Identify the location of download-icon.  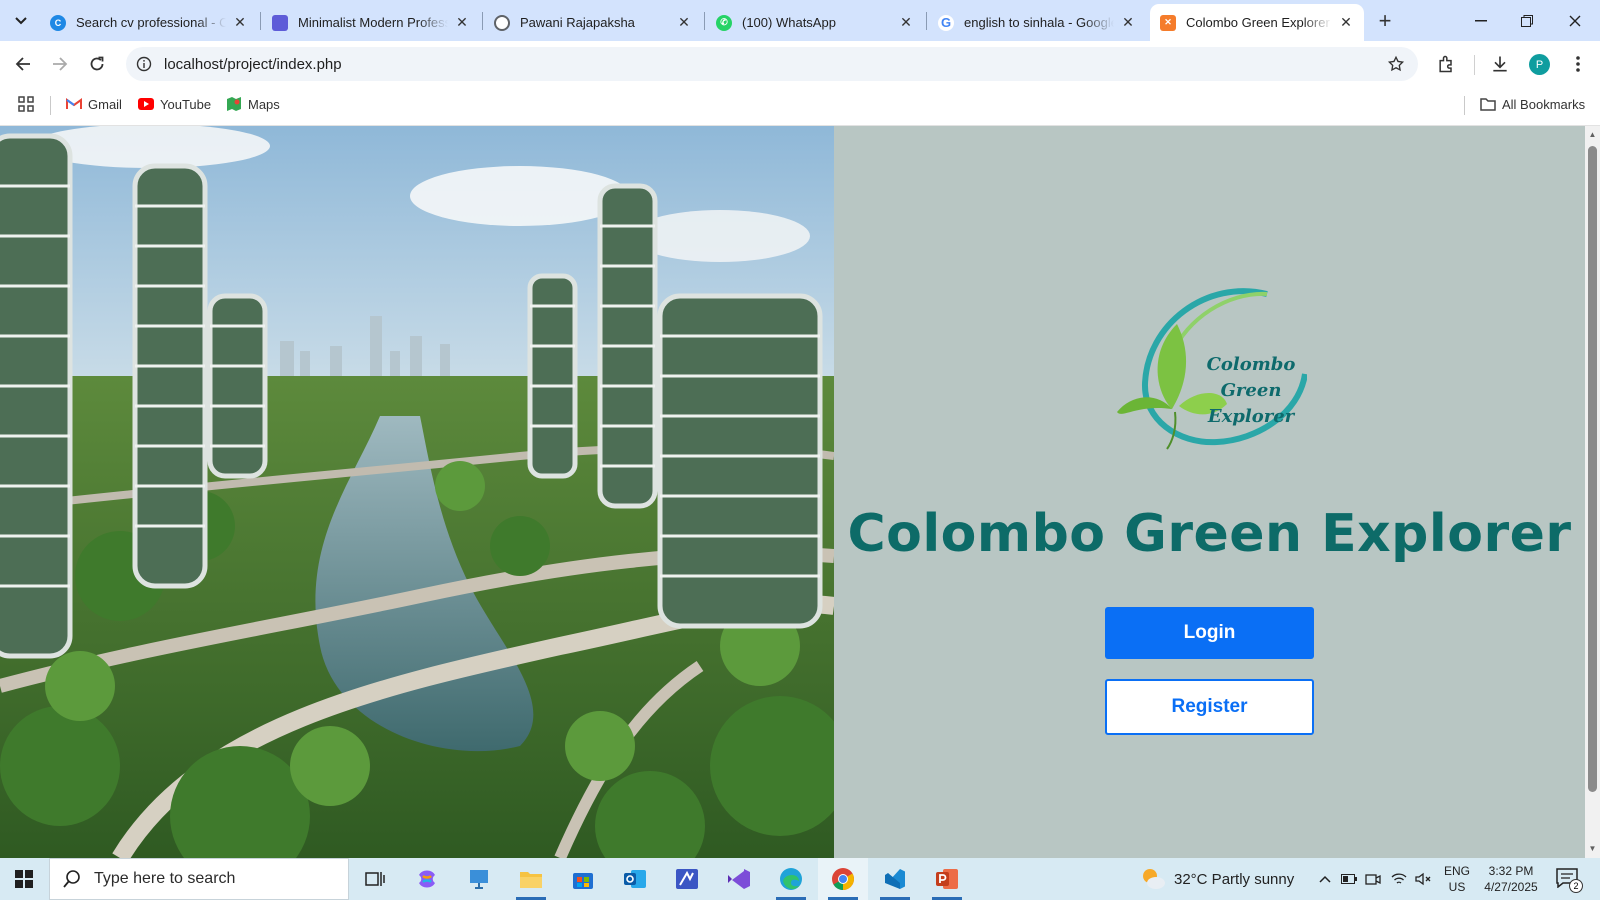
(1500, 64).